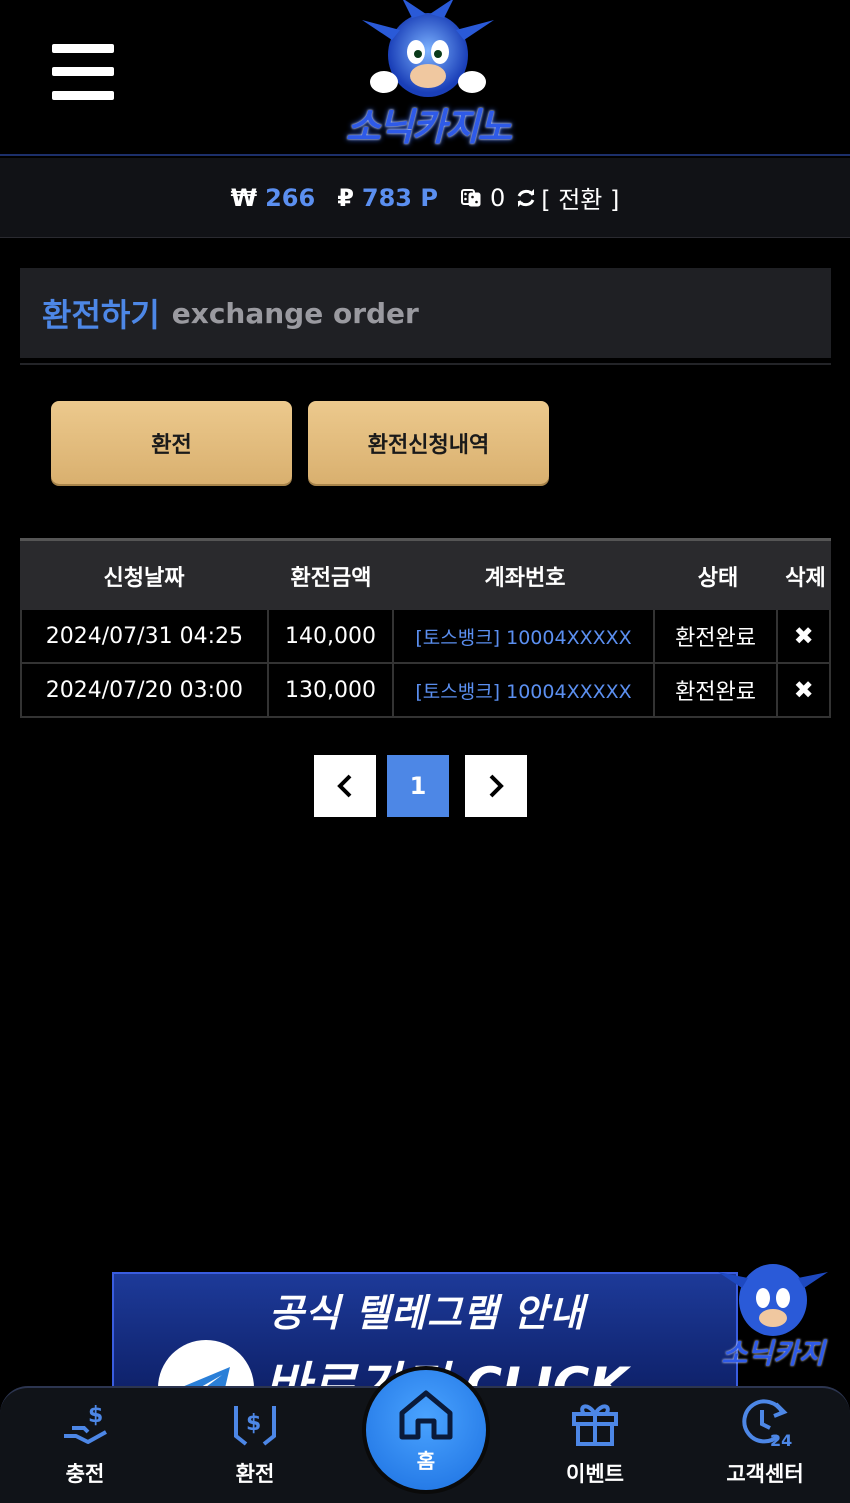 The width and height of the screenshot is (850, 1503). What do you see at coordinates (255, 1474) in the screenshot?
I see `nav-exchange-label: 환전` at bounding box center [255, 1474].